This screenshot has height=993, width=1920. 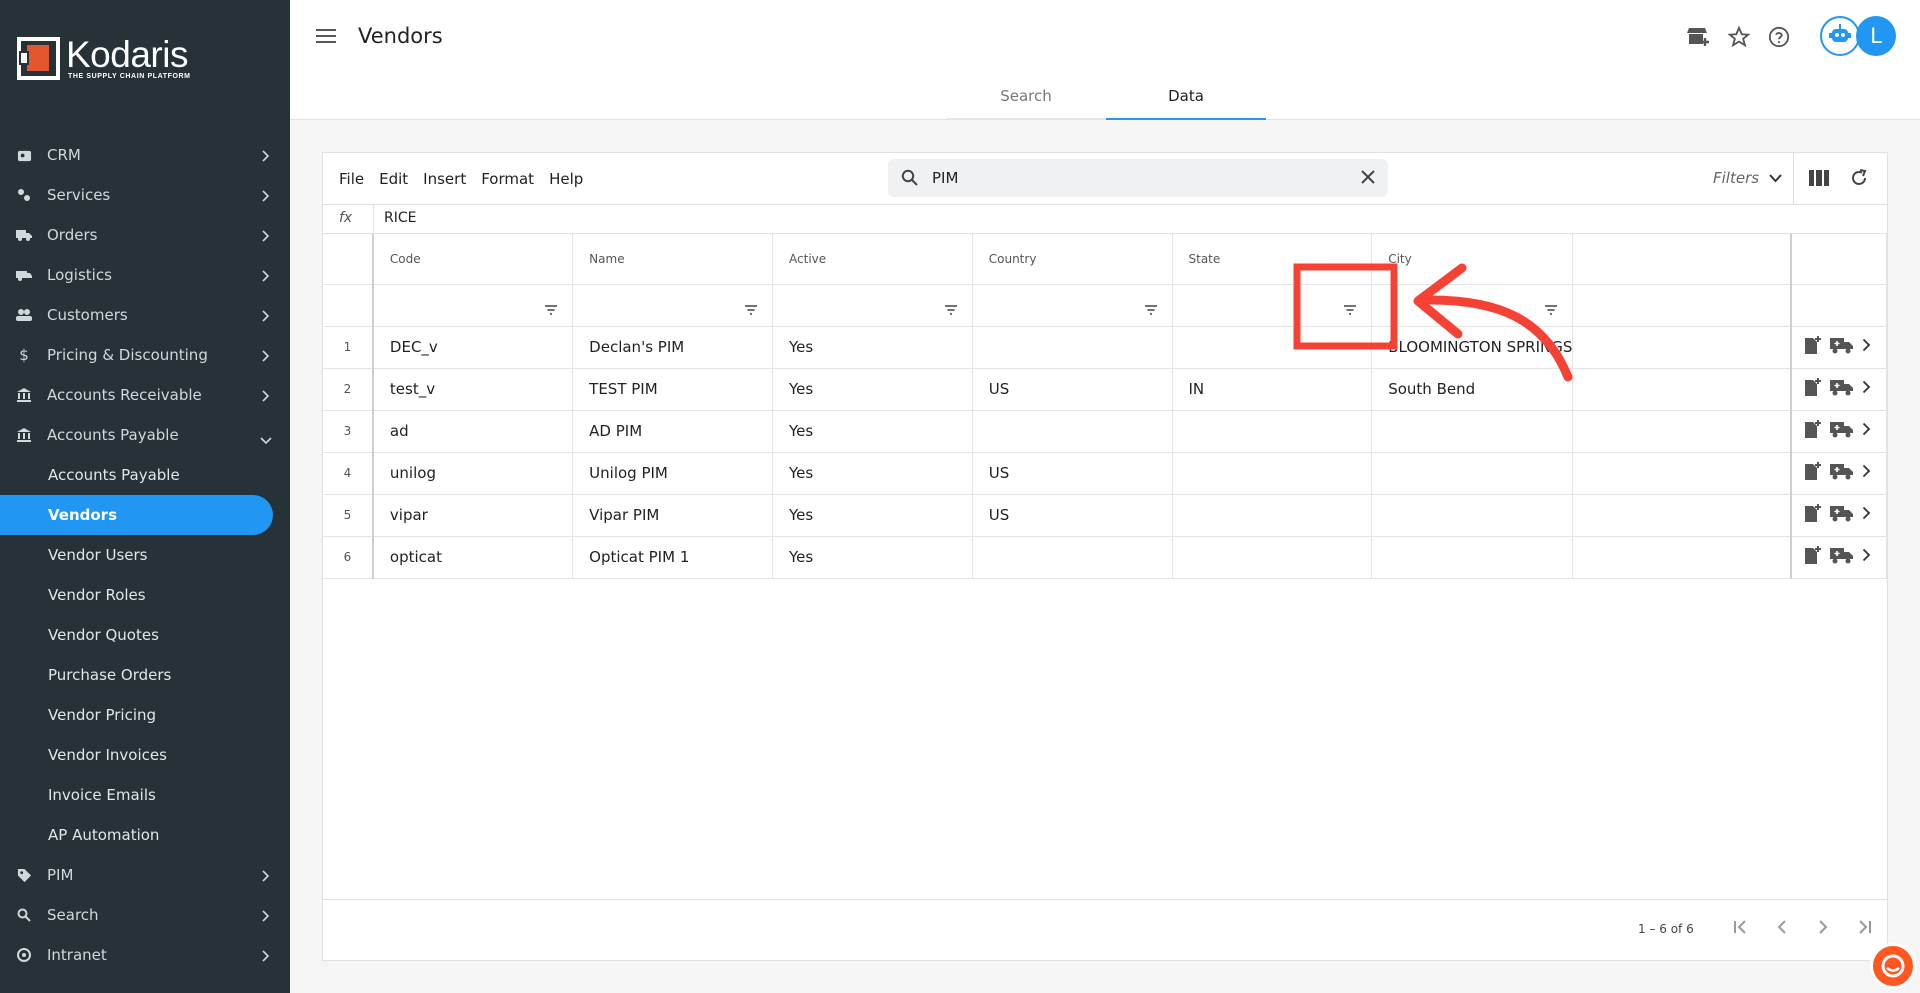 What do you see at coordinates (136, 515) in the screenshot?
I see `sidebar-subitem-vendors: Vendors` at bounding box center [136, 515].